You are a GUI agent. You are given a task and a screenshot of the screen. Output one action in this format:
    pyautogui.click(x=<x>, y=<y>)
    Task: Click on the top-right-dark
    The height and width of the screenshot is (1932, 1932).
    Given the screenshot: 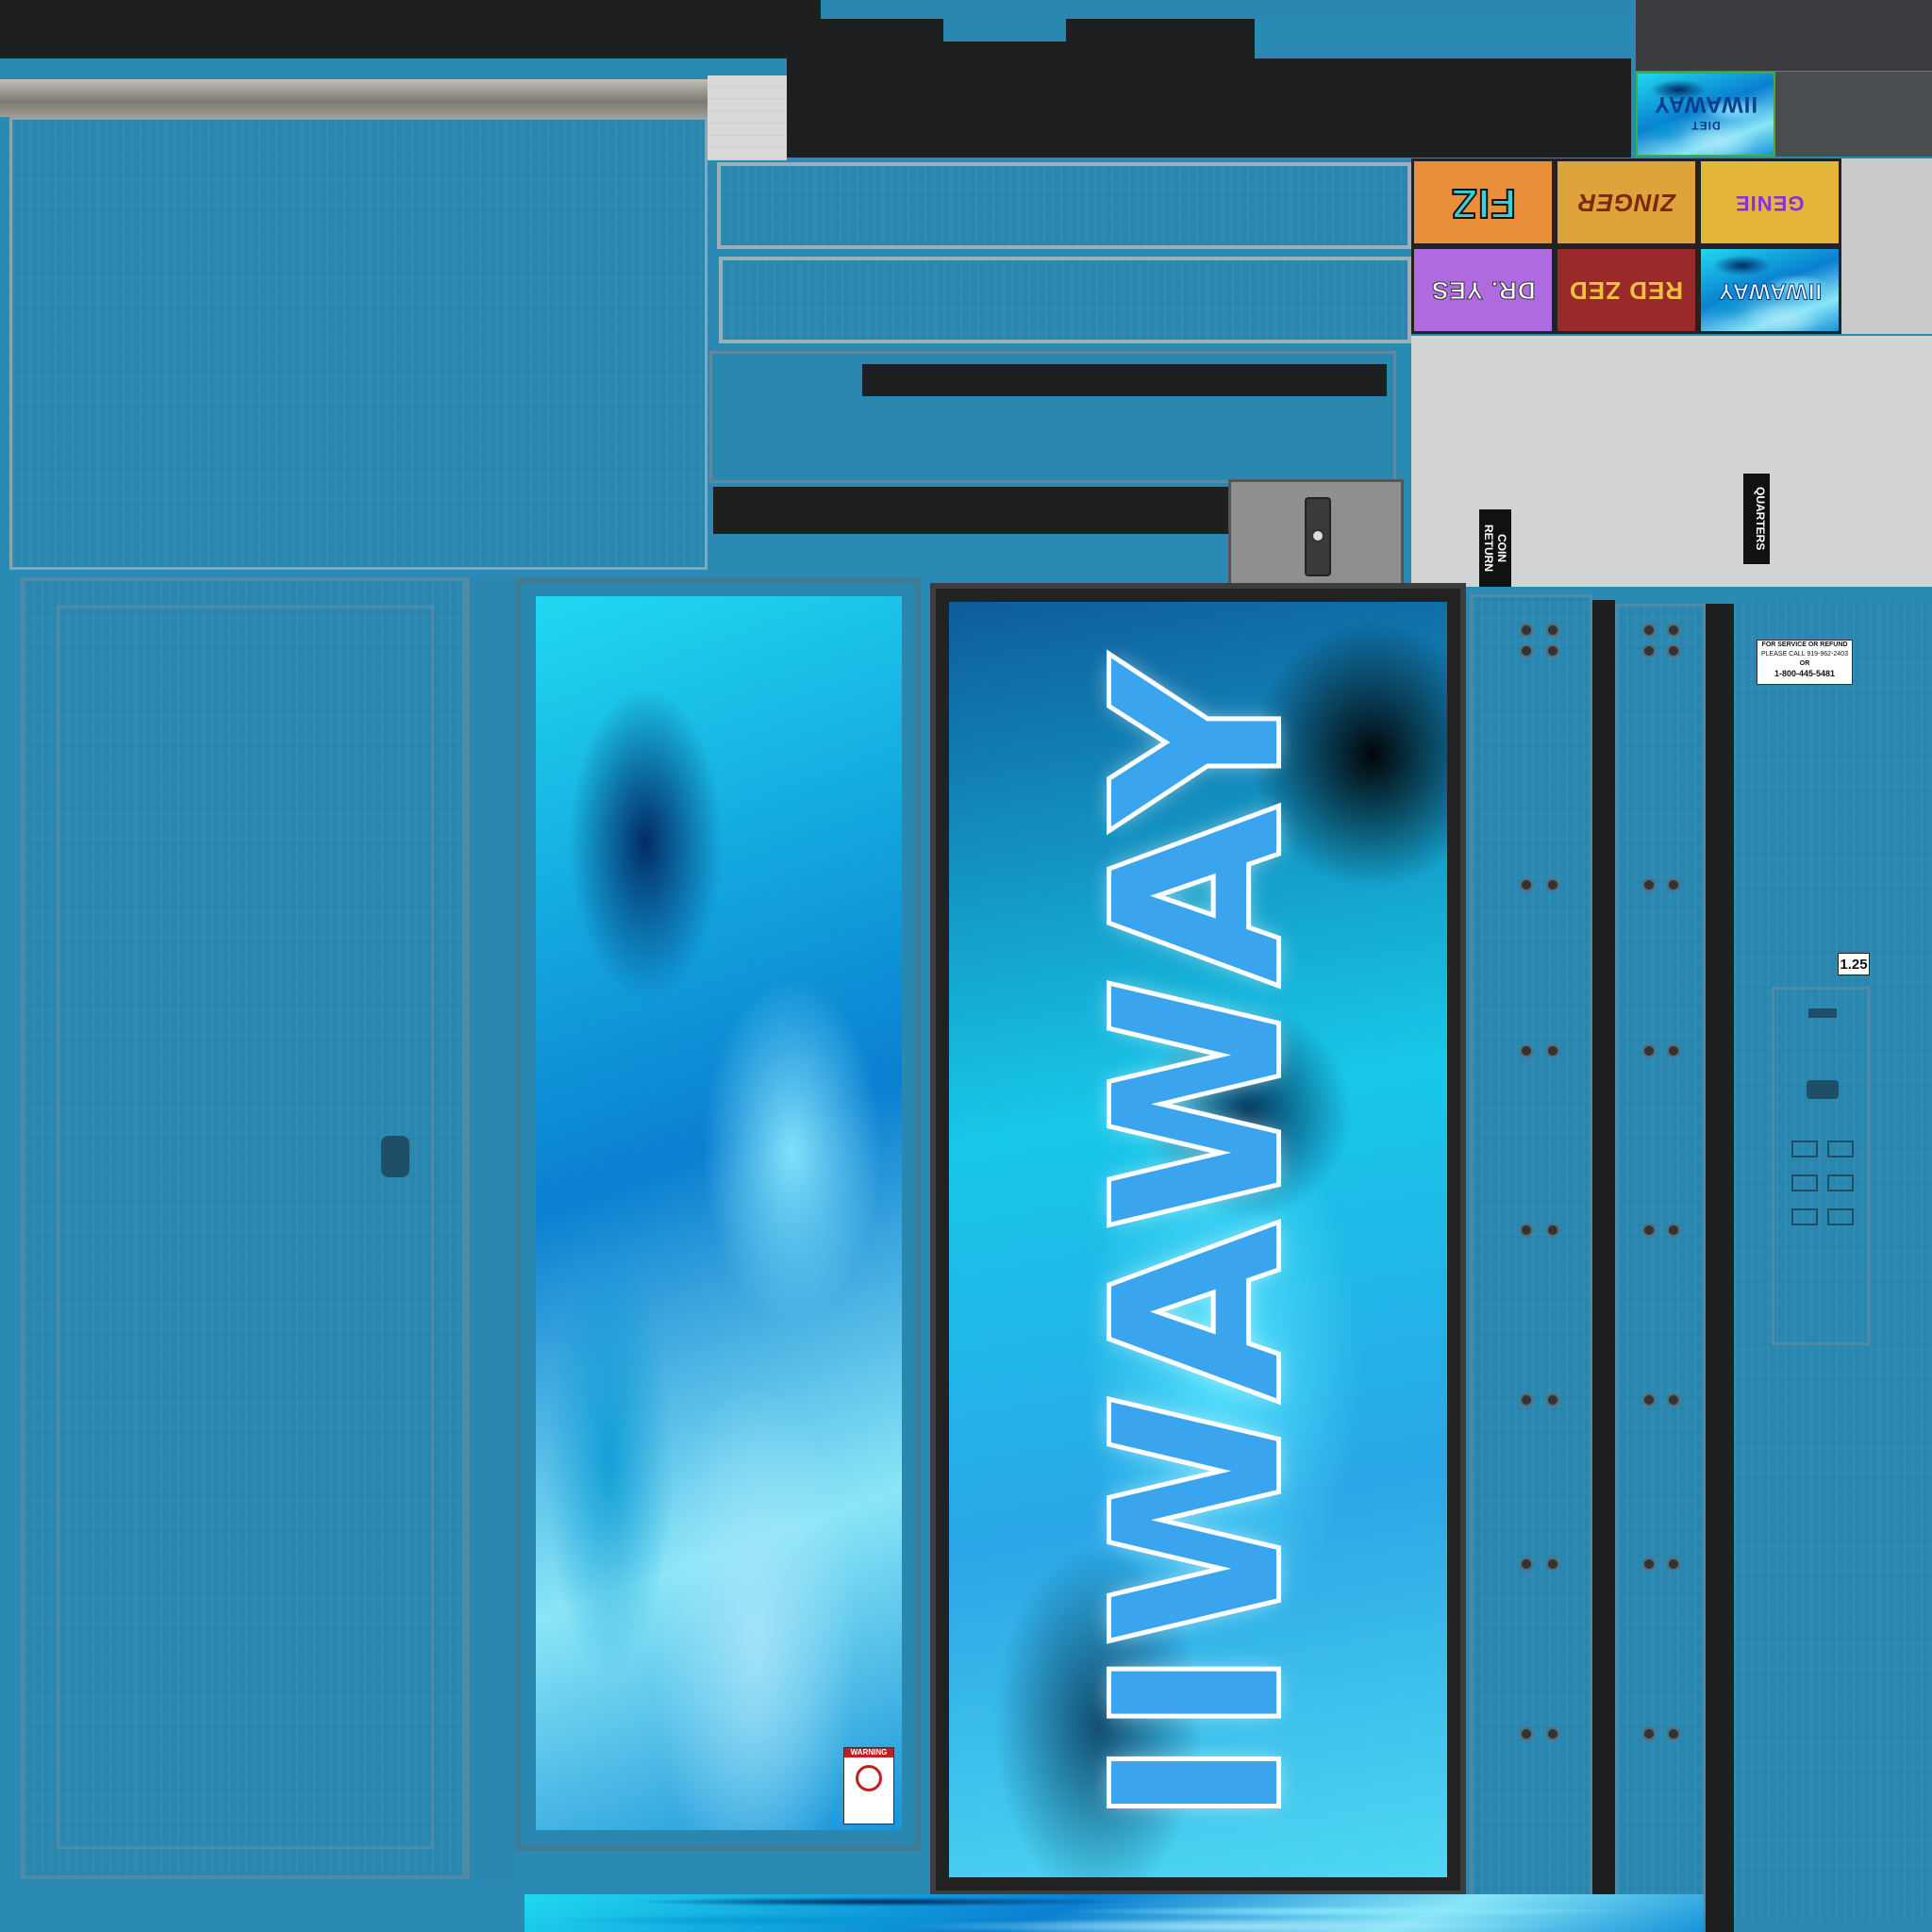 What is the action you would take?
    pyautogui.click(x=1784, y=36)
    